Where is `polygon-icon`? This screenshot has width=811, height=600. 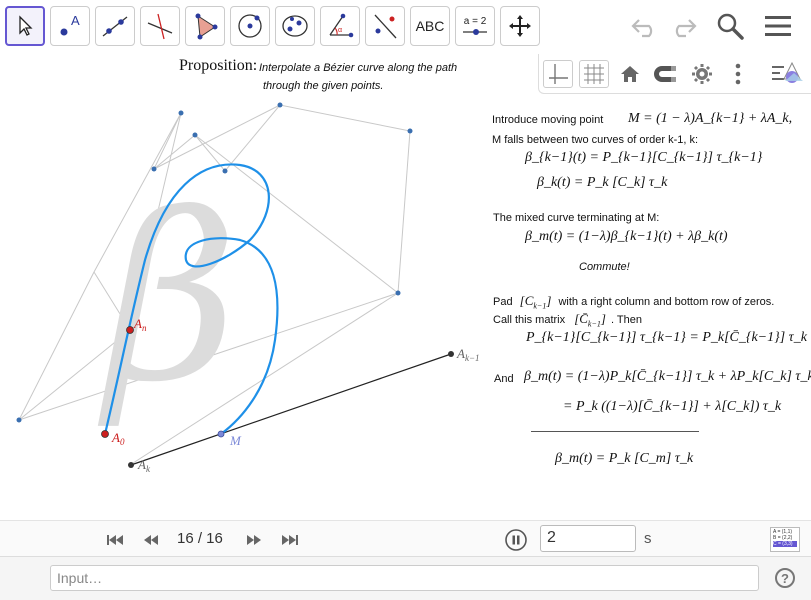
polygon-icon is located at coordinates (206, 26).